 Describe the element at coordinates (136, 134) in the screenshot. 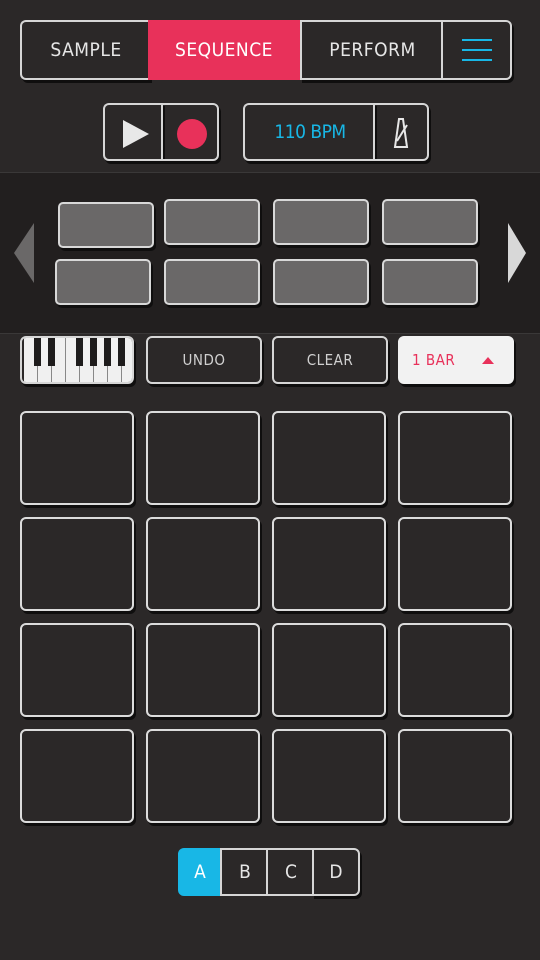

I see `play-icon` at that location.